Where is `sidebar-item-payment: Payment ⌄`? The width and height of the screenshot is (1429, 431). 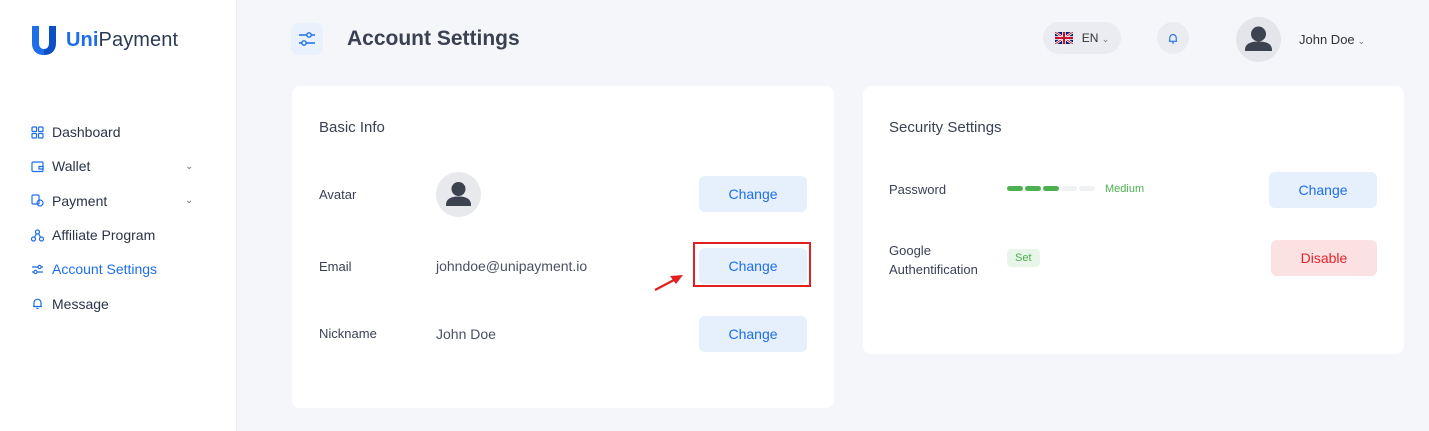 sidebar-item-payment: Payment ⌄ is located at coordinates (118, 201).